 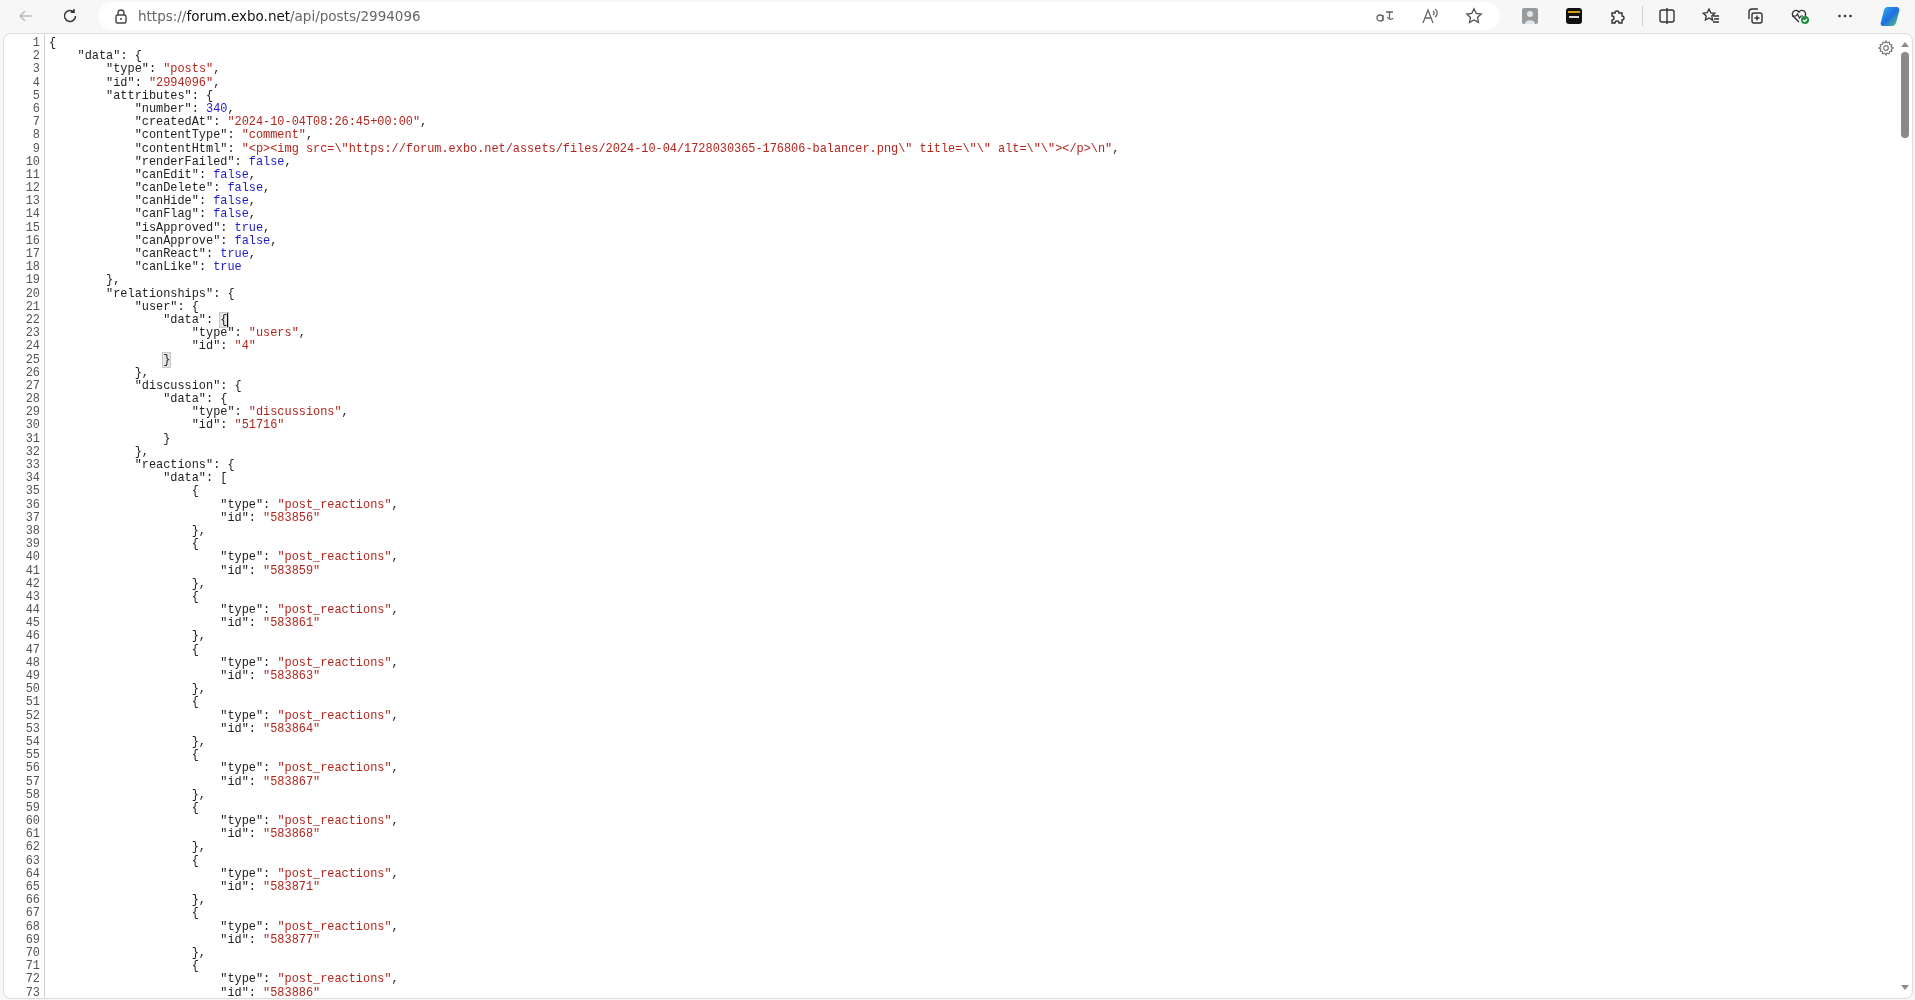 I want to click on line-number: 49, so click(x=32, y=676).